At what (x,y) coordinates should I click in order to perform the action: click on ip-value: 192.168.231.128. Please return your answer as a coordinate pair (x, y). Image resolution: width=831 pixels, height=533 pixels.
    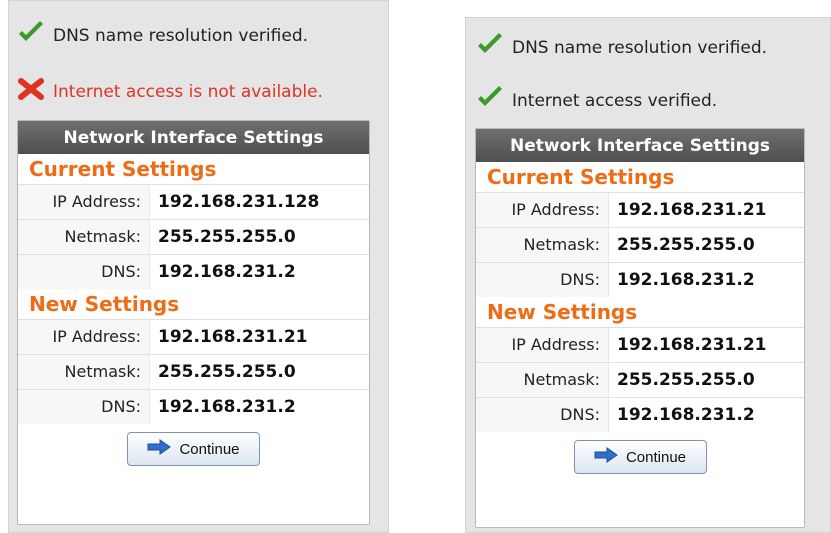
    Looking at the image, I should click on (259, 202).